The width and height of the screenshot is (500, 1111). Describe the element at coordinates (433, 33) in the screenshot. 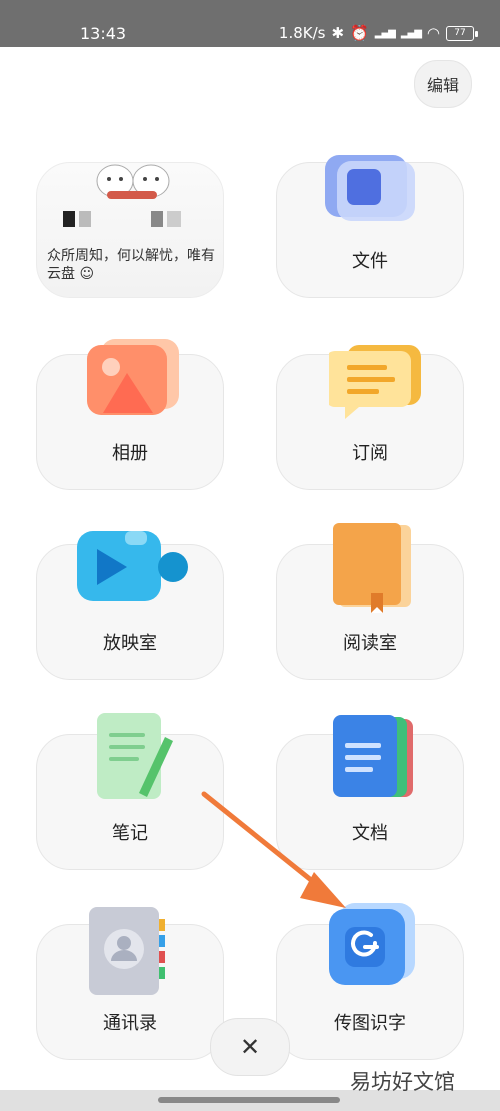

I see `wifi-icon: ◠` at that location.